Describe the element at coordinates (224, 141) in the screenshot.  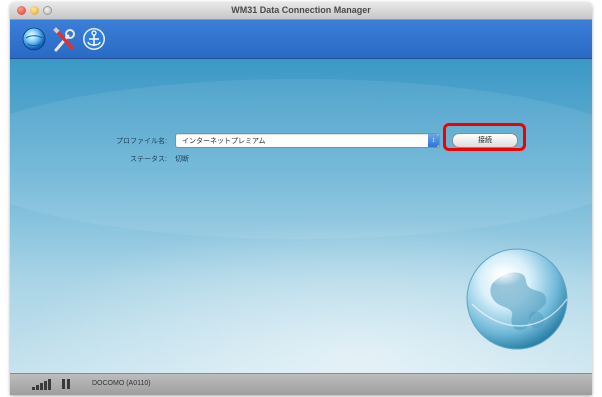
I see `profile-select-value: インターネットプレミアム` at that location.